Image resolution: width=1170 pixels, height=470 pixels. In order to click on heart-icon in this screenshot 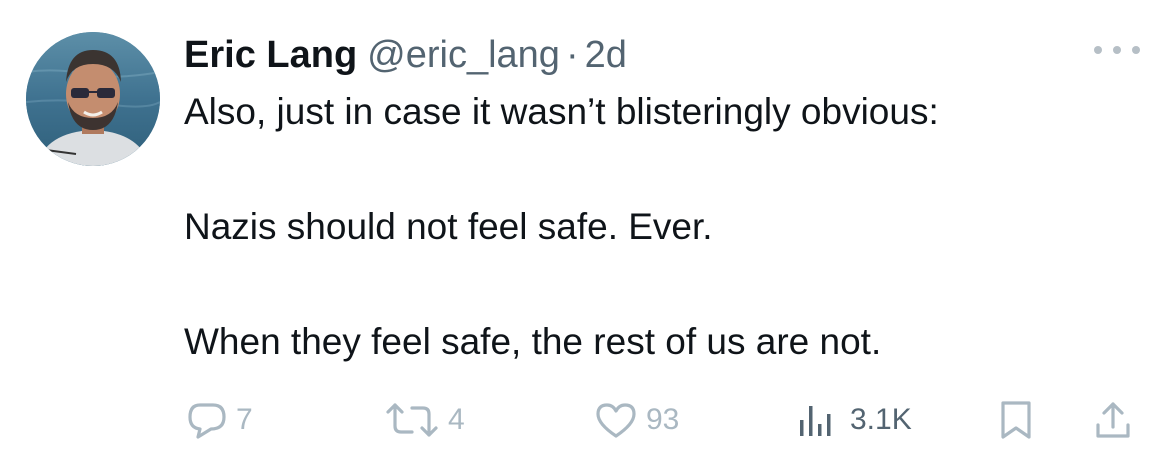, I will do `click(616, 420)`.